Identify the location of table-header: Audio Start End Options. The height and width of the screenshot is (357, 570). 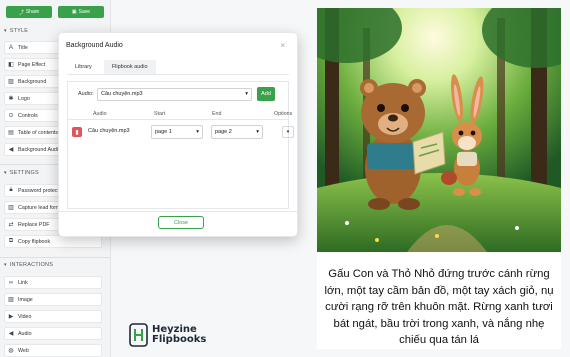
(180, 114).